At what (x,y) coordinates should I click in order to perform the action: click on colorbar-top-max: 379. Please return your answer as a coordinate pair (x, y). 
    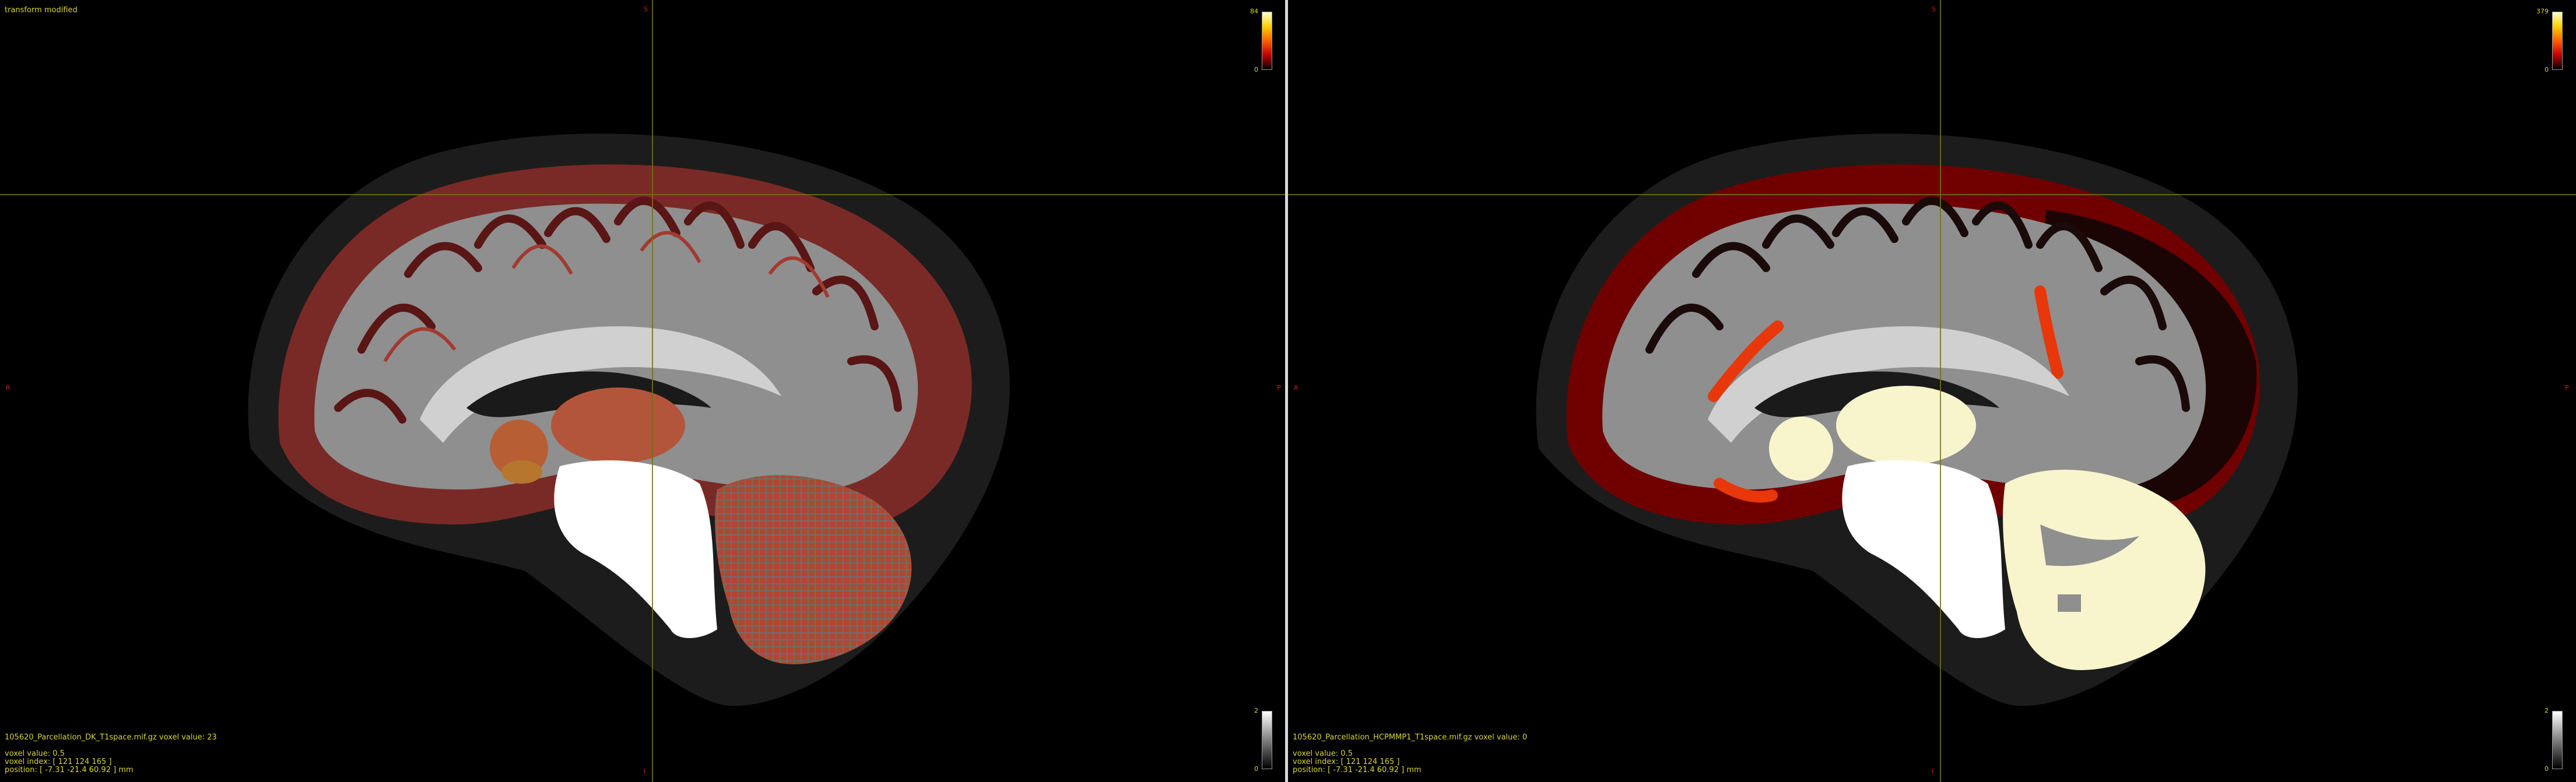
    Looking at the image, I should click on (2542, 12).